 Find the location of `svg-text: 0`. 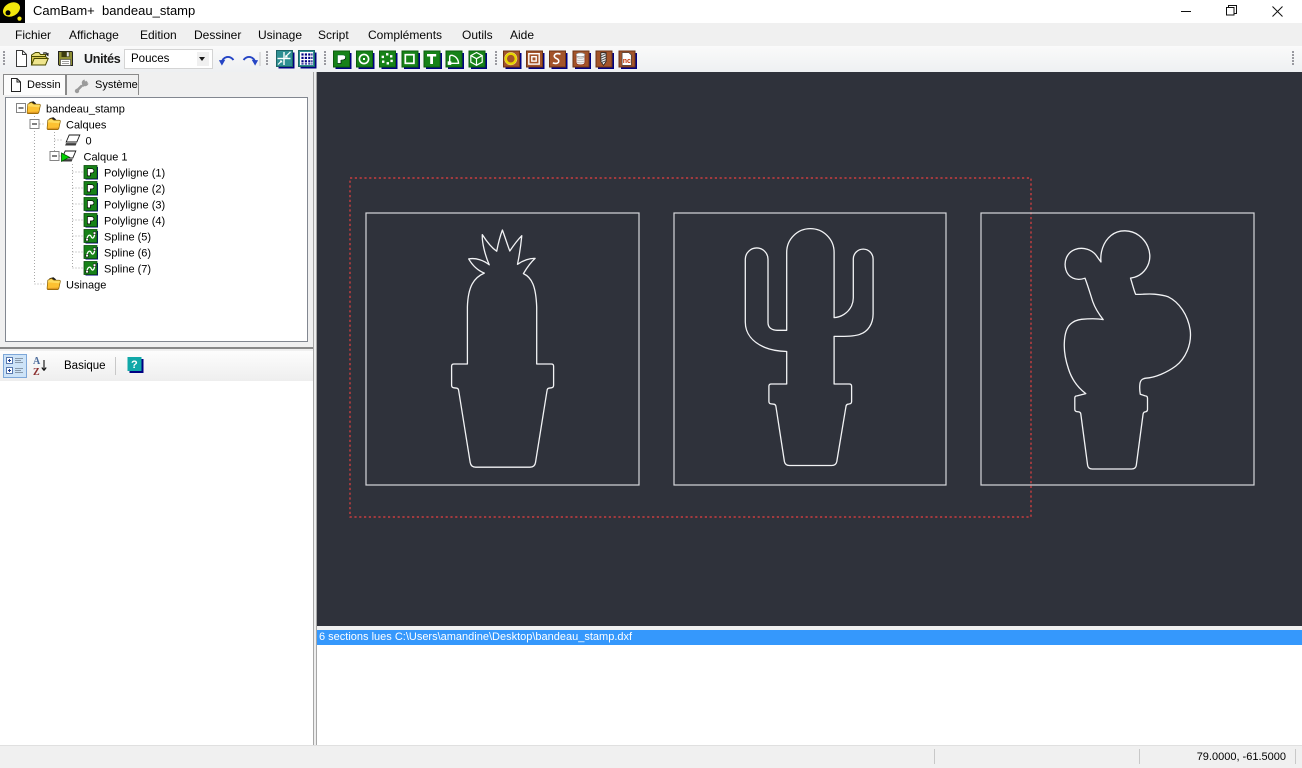

svg-text: 0 is located at coordinates (89, 142).